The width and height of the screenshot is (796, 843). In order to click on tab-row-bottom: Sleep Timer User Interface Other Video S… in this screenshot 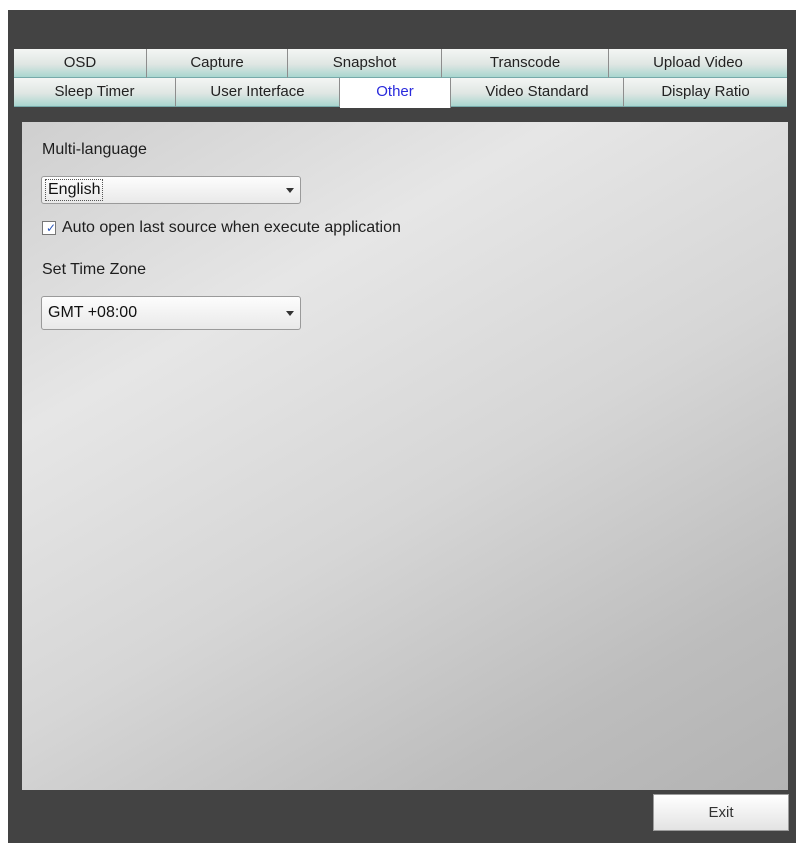, I will do `click(400, 93)`.